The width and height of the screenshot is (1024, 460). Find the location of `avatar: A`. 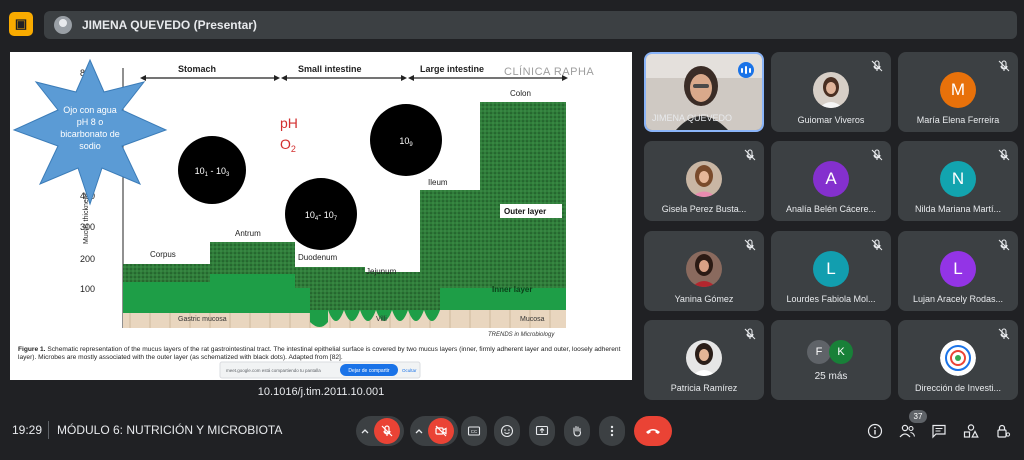

avatar: A is located at coordinates (831, 179).